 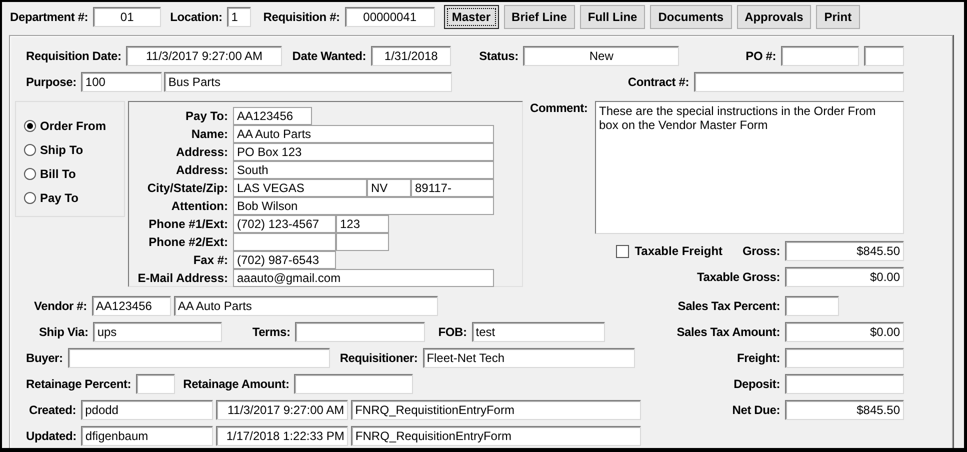 I want to click on text-field: 123, so click(x=362, y=224).